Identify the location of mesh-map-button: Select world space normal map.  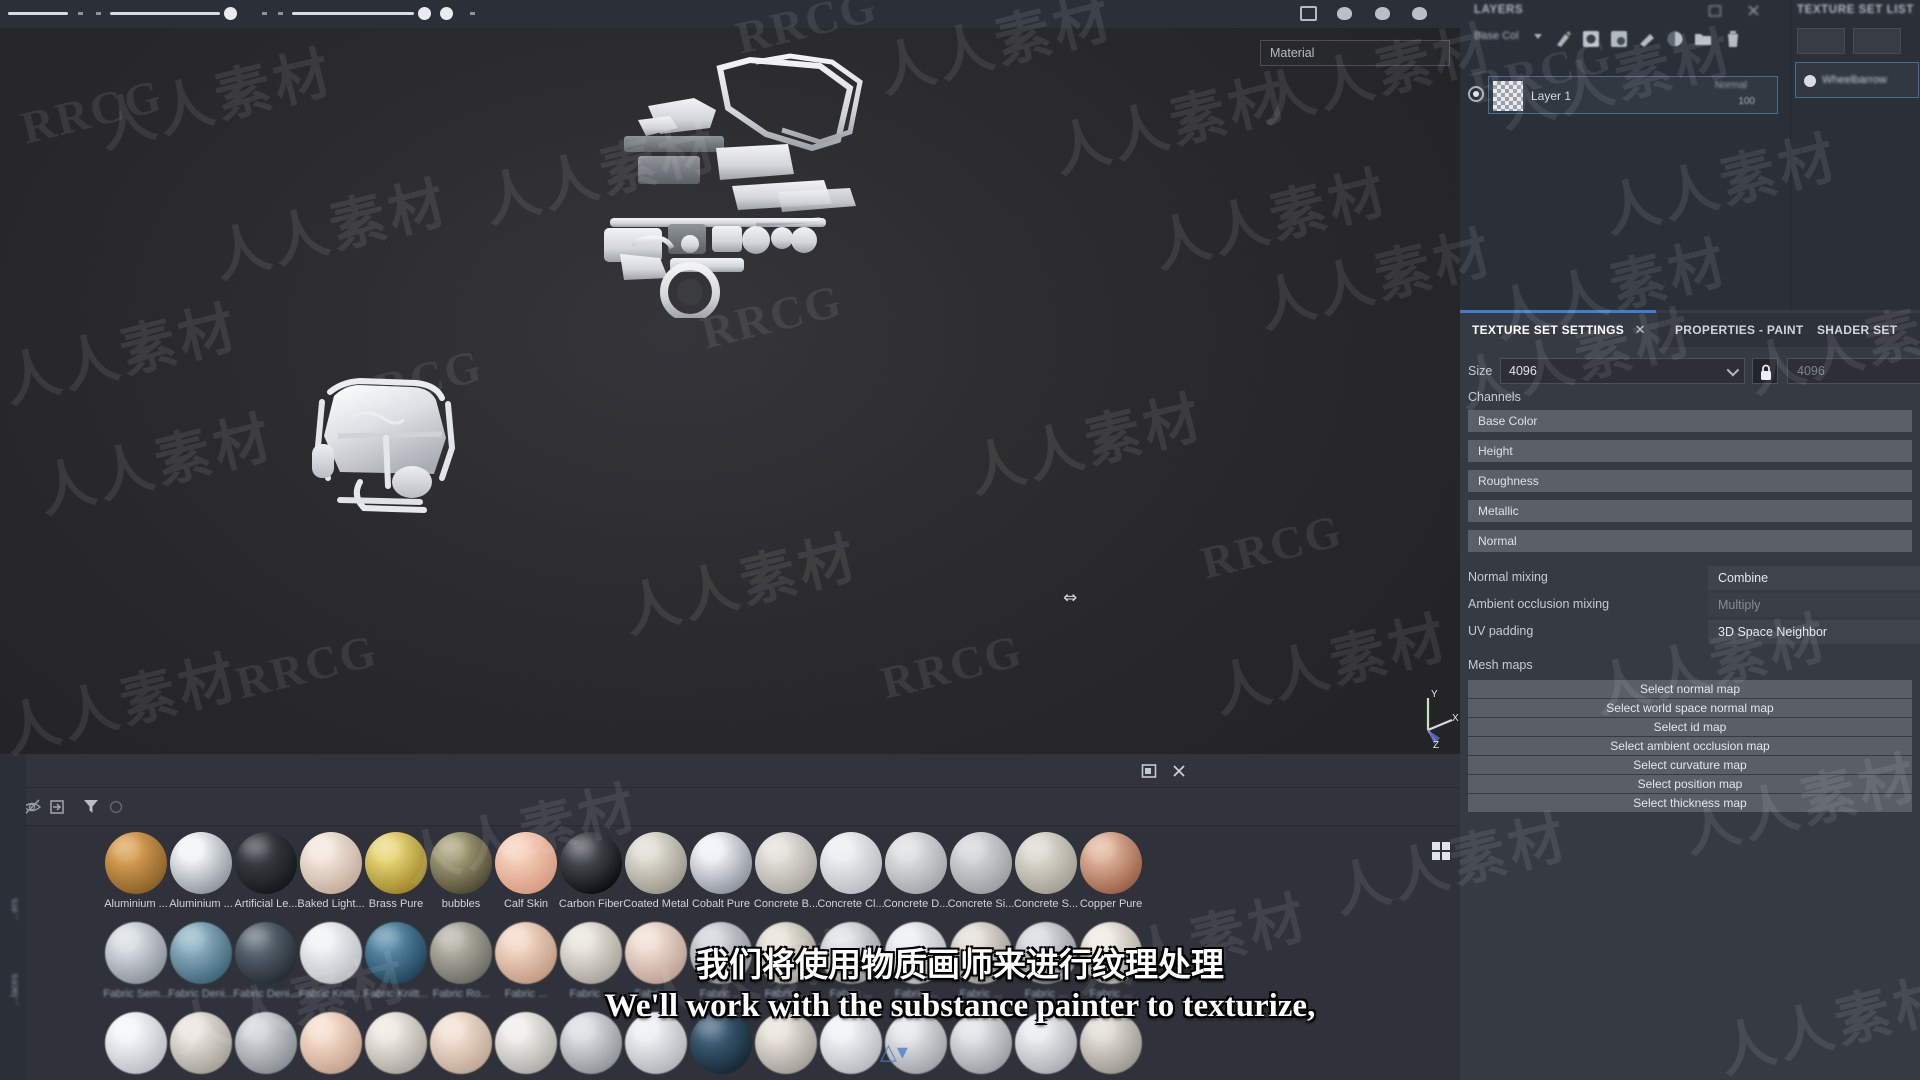
(1690, 708).